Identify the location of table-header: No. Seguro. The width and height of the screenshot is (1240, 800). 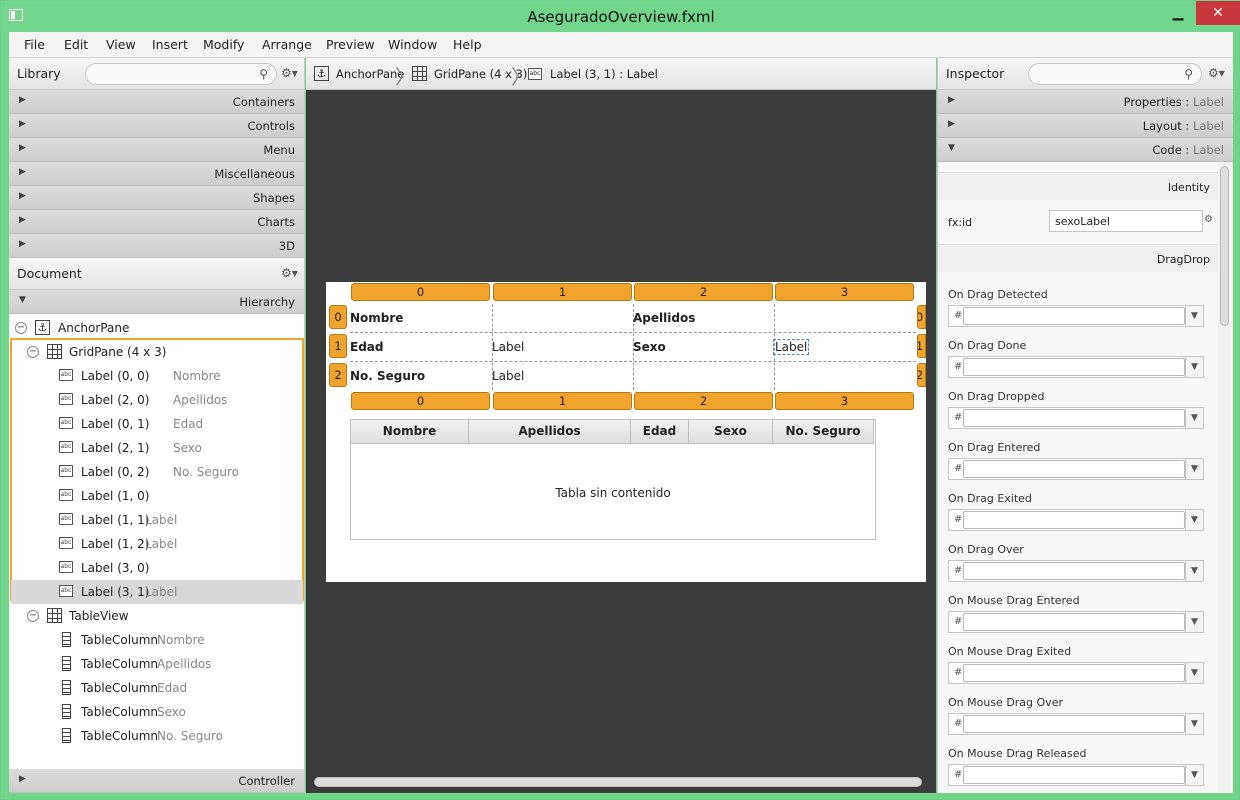
(823, 432).